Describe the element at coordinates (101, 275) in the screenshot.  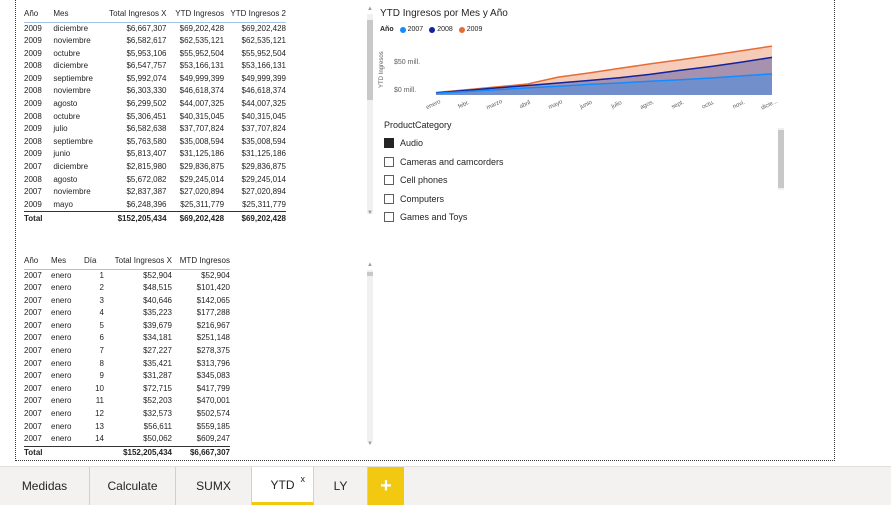
I see `table-cell: 1` at that location.